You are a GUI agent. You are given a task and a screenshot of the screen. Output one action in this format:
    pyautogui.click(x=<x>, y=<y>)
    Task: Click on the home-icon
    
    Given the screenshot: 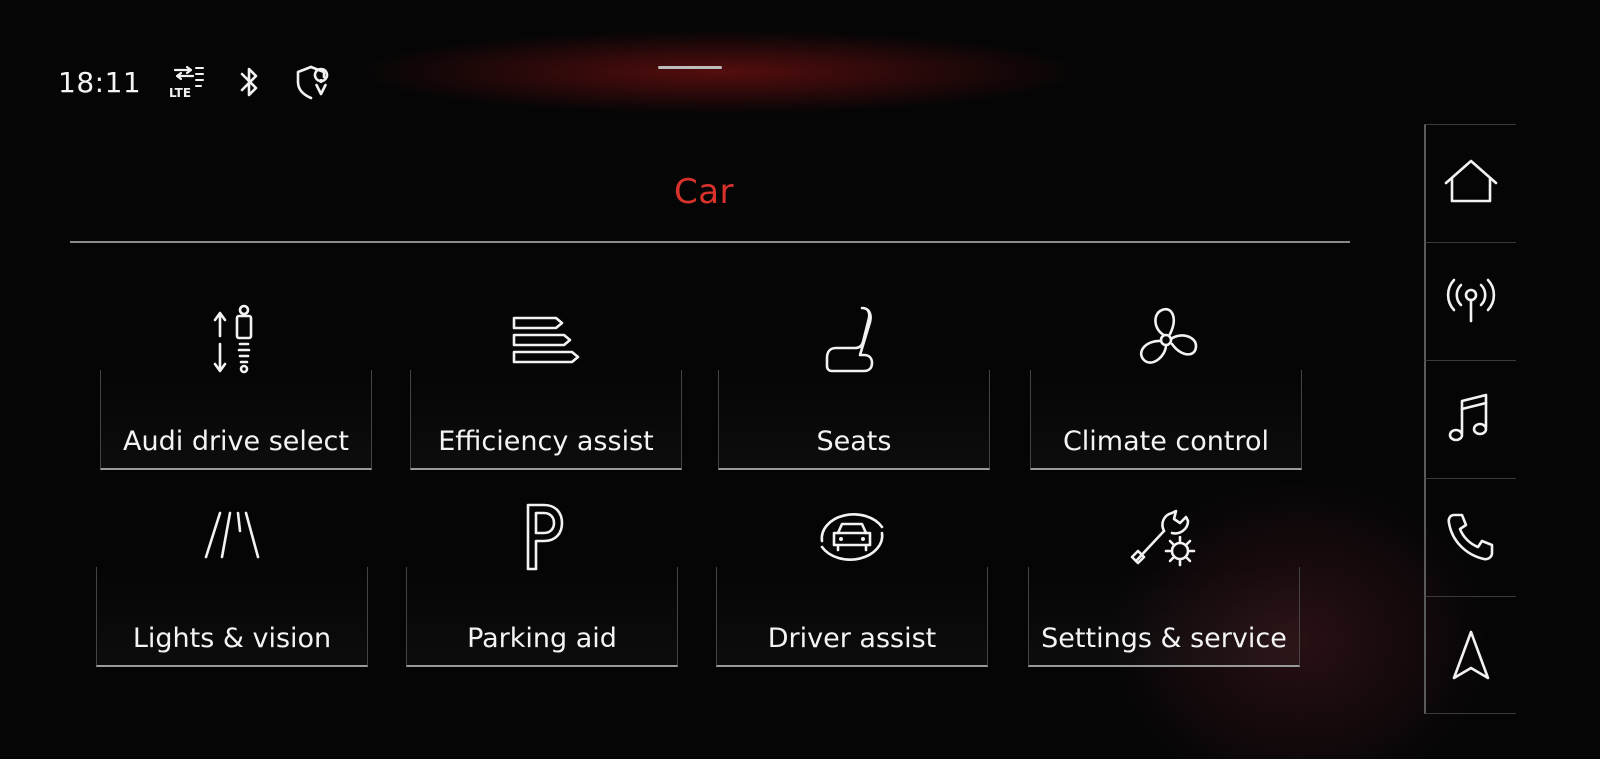 What is the action you would take?
    pyautogui.click(x=1471, y=180)
    